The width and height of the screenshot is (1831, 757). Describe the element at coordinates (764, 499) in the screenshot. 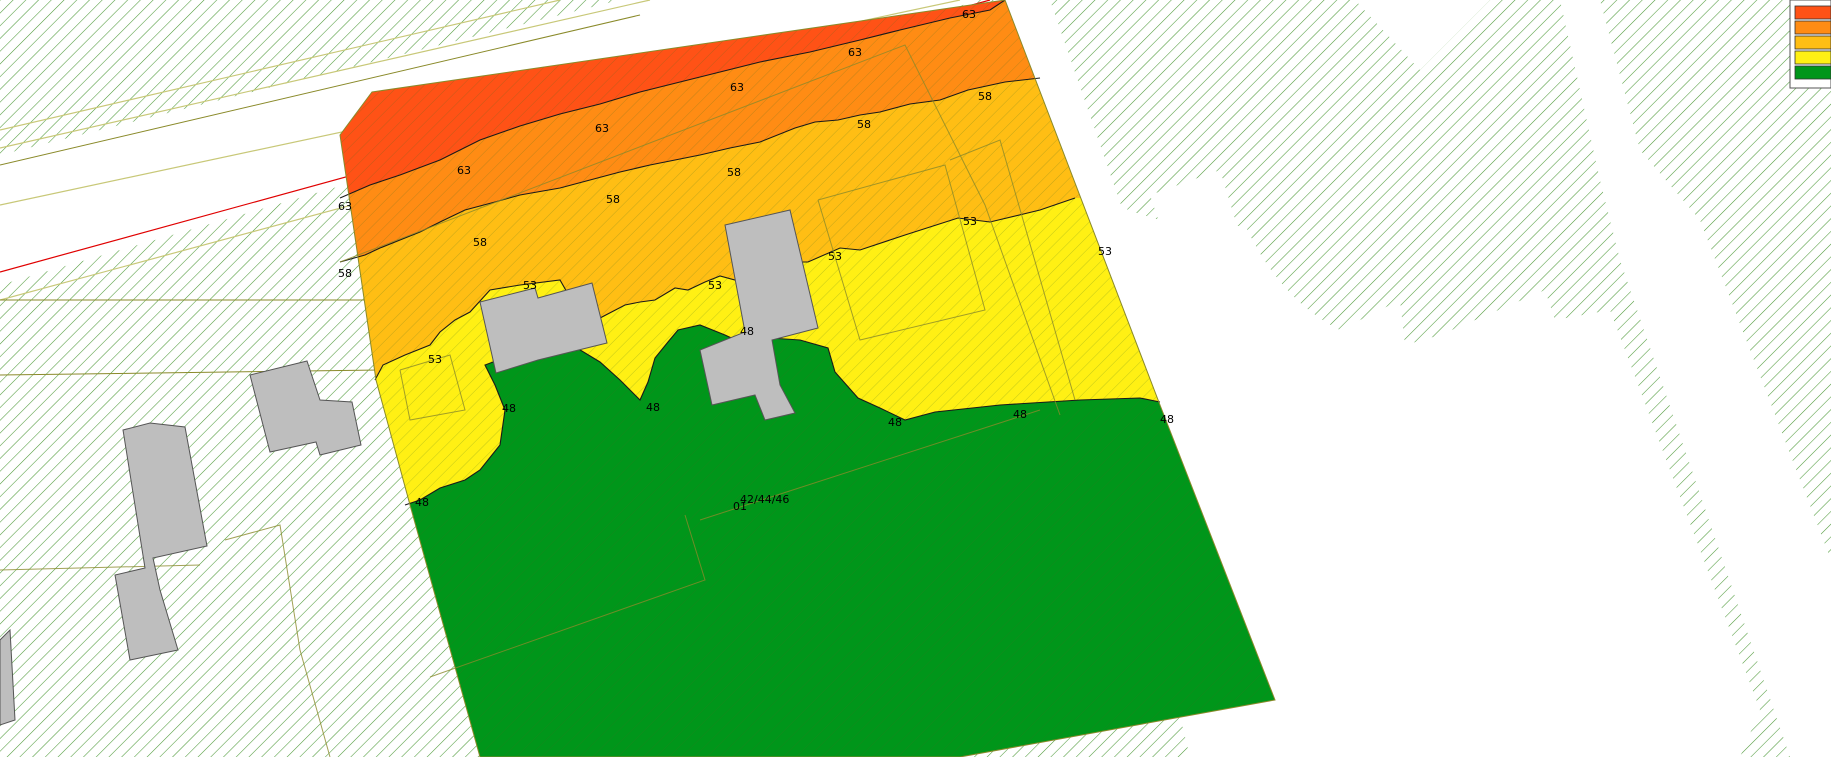

I see `receiver-point-value: 42/44/46` at that location.